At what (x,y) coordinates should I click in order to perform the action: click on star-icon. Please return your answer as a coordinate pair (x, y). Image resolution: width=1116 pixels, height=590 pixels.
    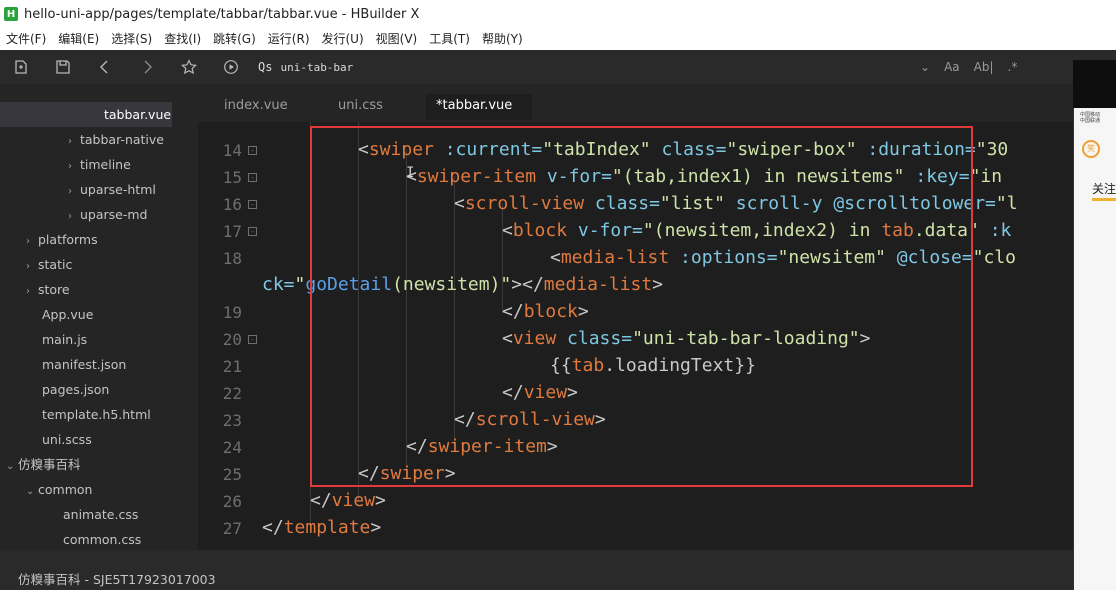
    Looking at the image, I should click on (189, 67).